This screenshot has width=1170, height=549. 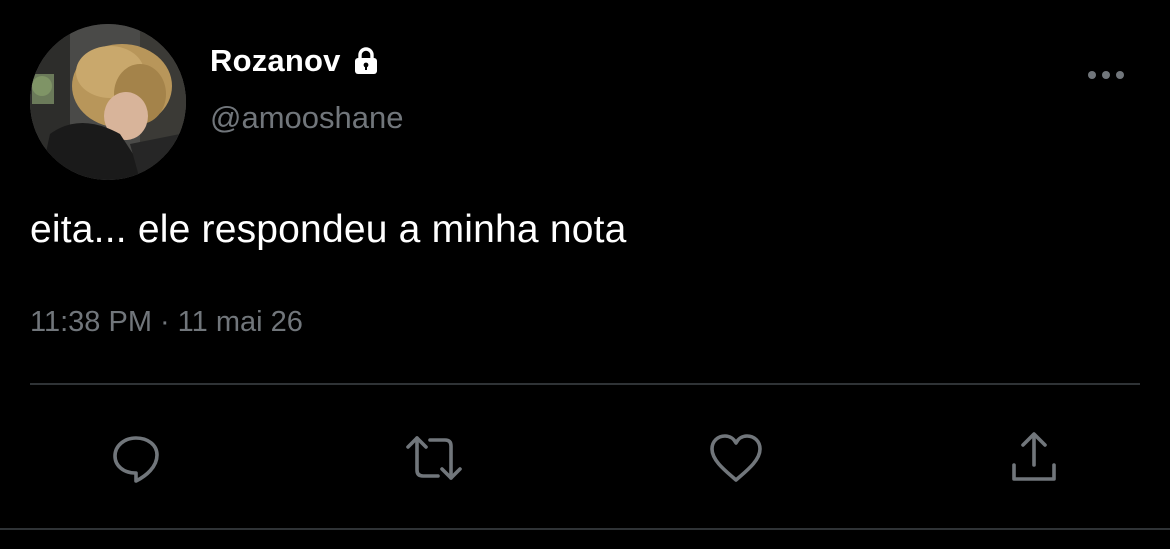 What do you see at coordinates (91, 322) in the screenshot?
I see `tweet-time: 11:38 PM` at bounding box center [91, 322].